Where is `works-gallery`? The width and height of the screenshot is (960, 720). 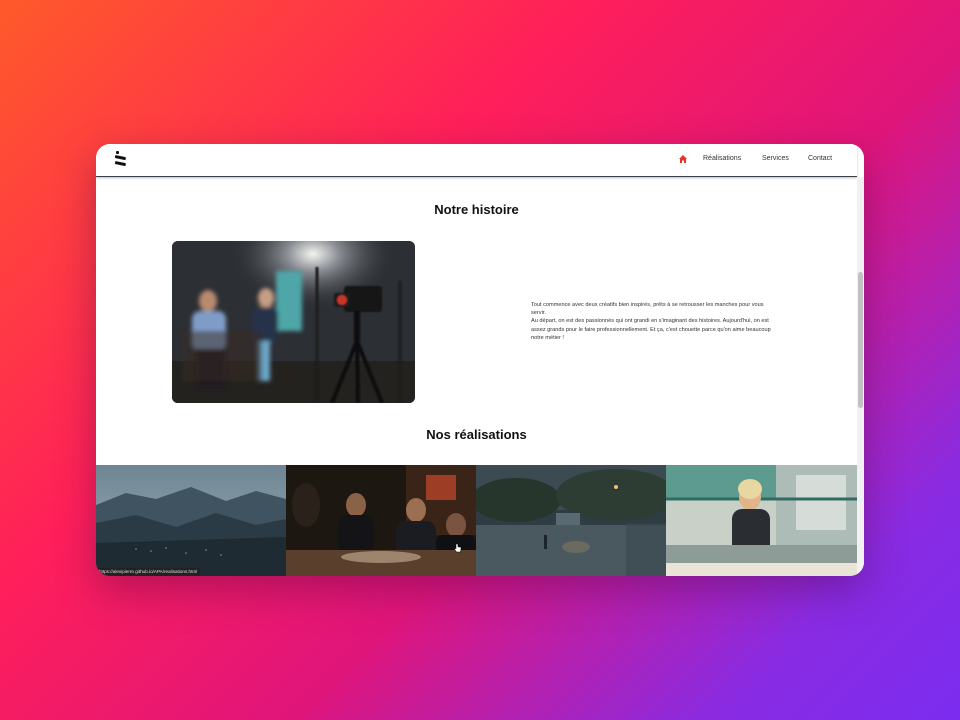 works-gallery is located at coordinates (476, 520).